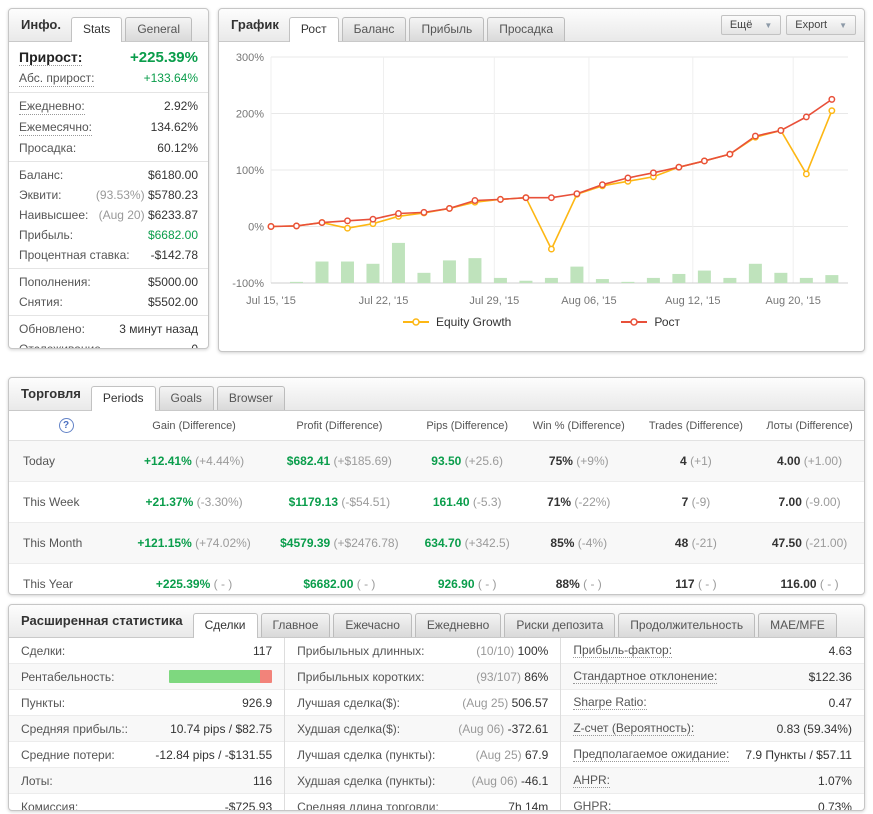 The height and width of the screenshot is (814, 873). I want to click on stat-value: 4.63, so click(840, 650).